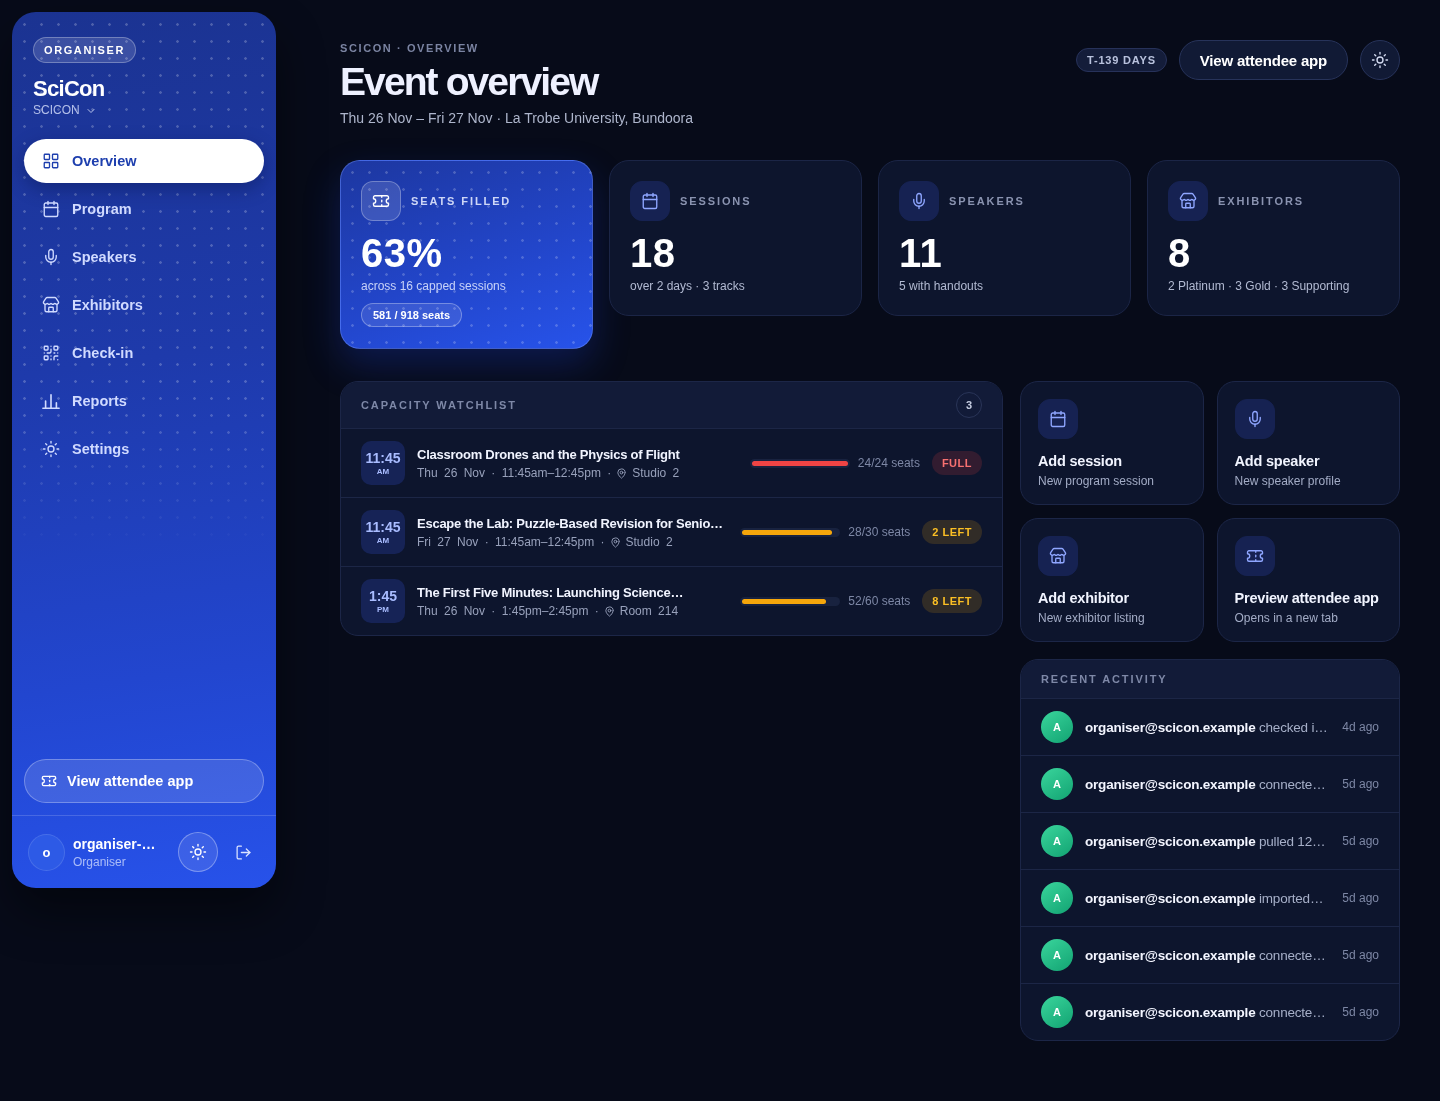  I want to click on seats-pill: 581 / 918 seats, so click(412, 315).